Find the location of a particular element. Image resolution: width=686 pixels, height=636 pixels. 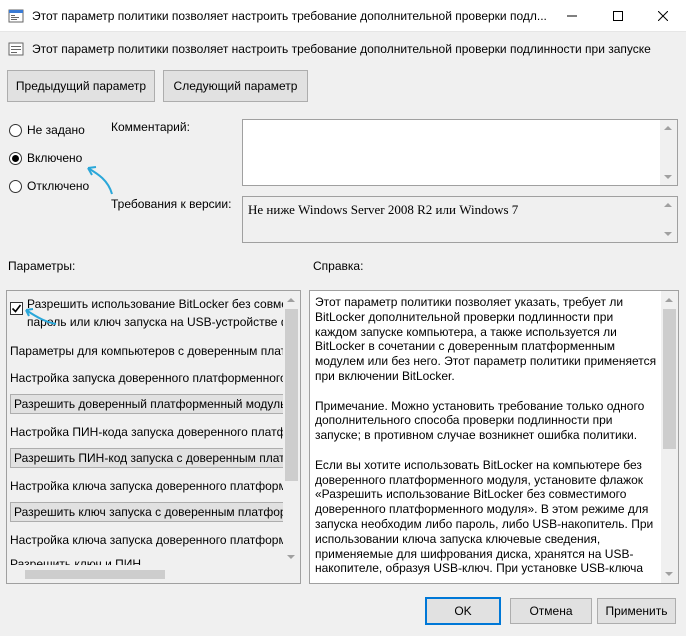

radio-enabled: Включено is located at coordinates (45, 158).